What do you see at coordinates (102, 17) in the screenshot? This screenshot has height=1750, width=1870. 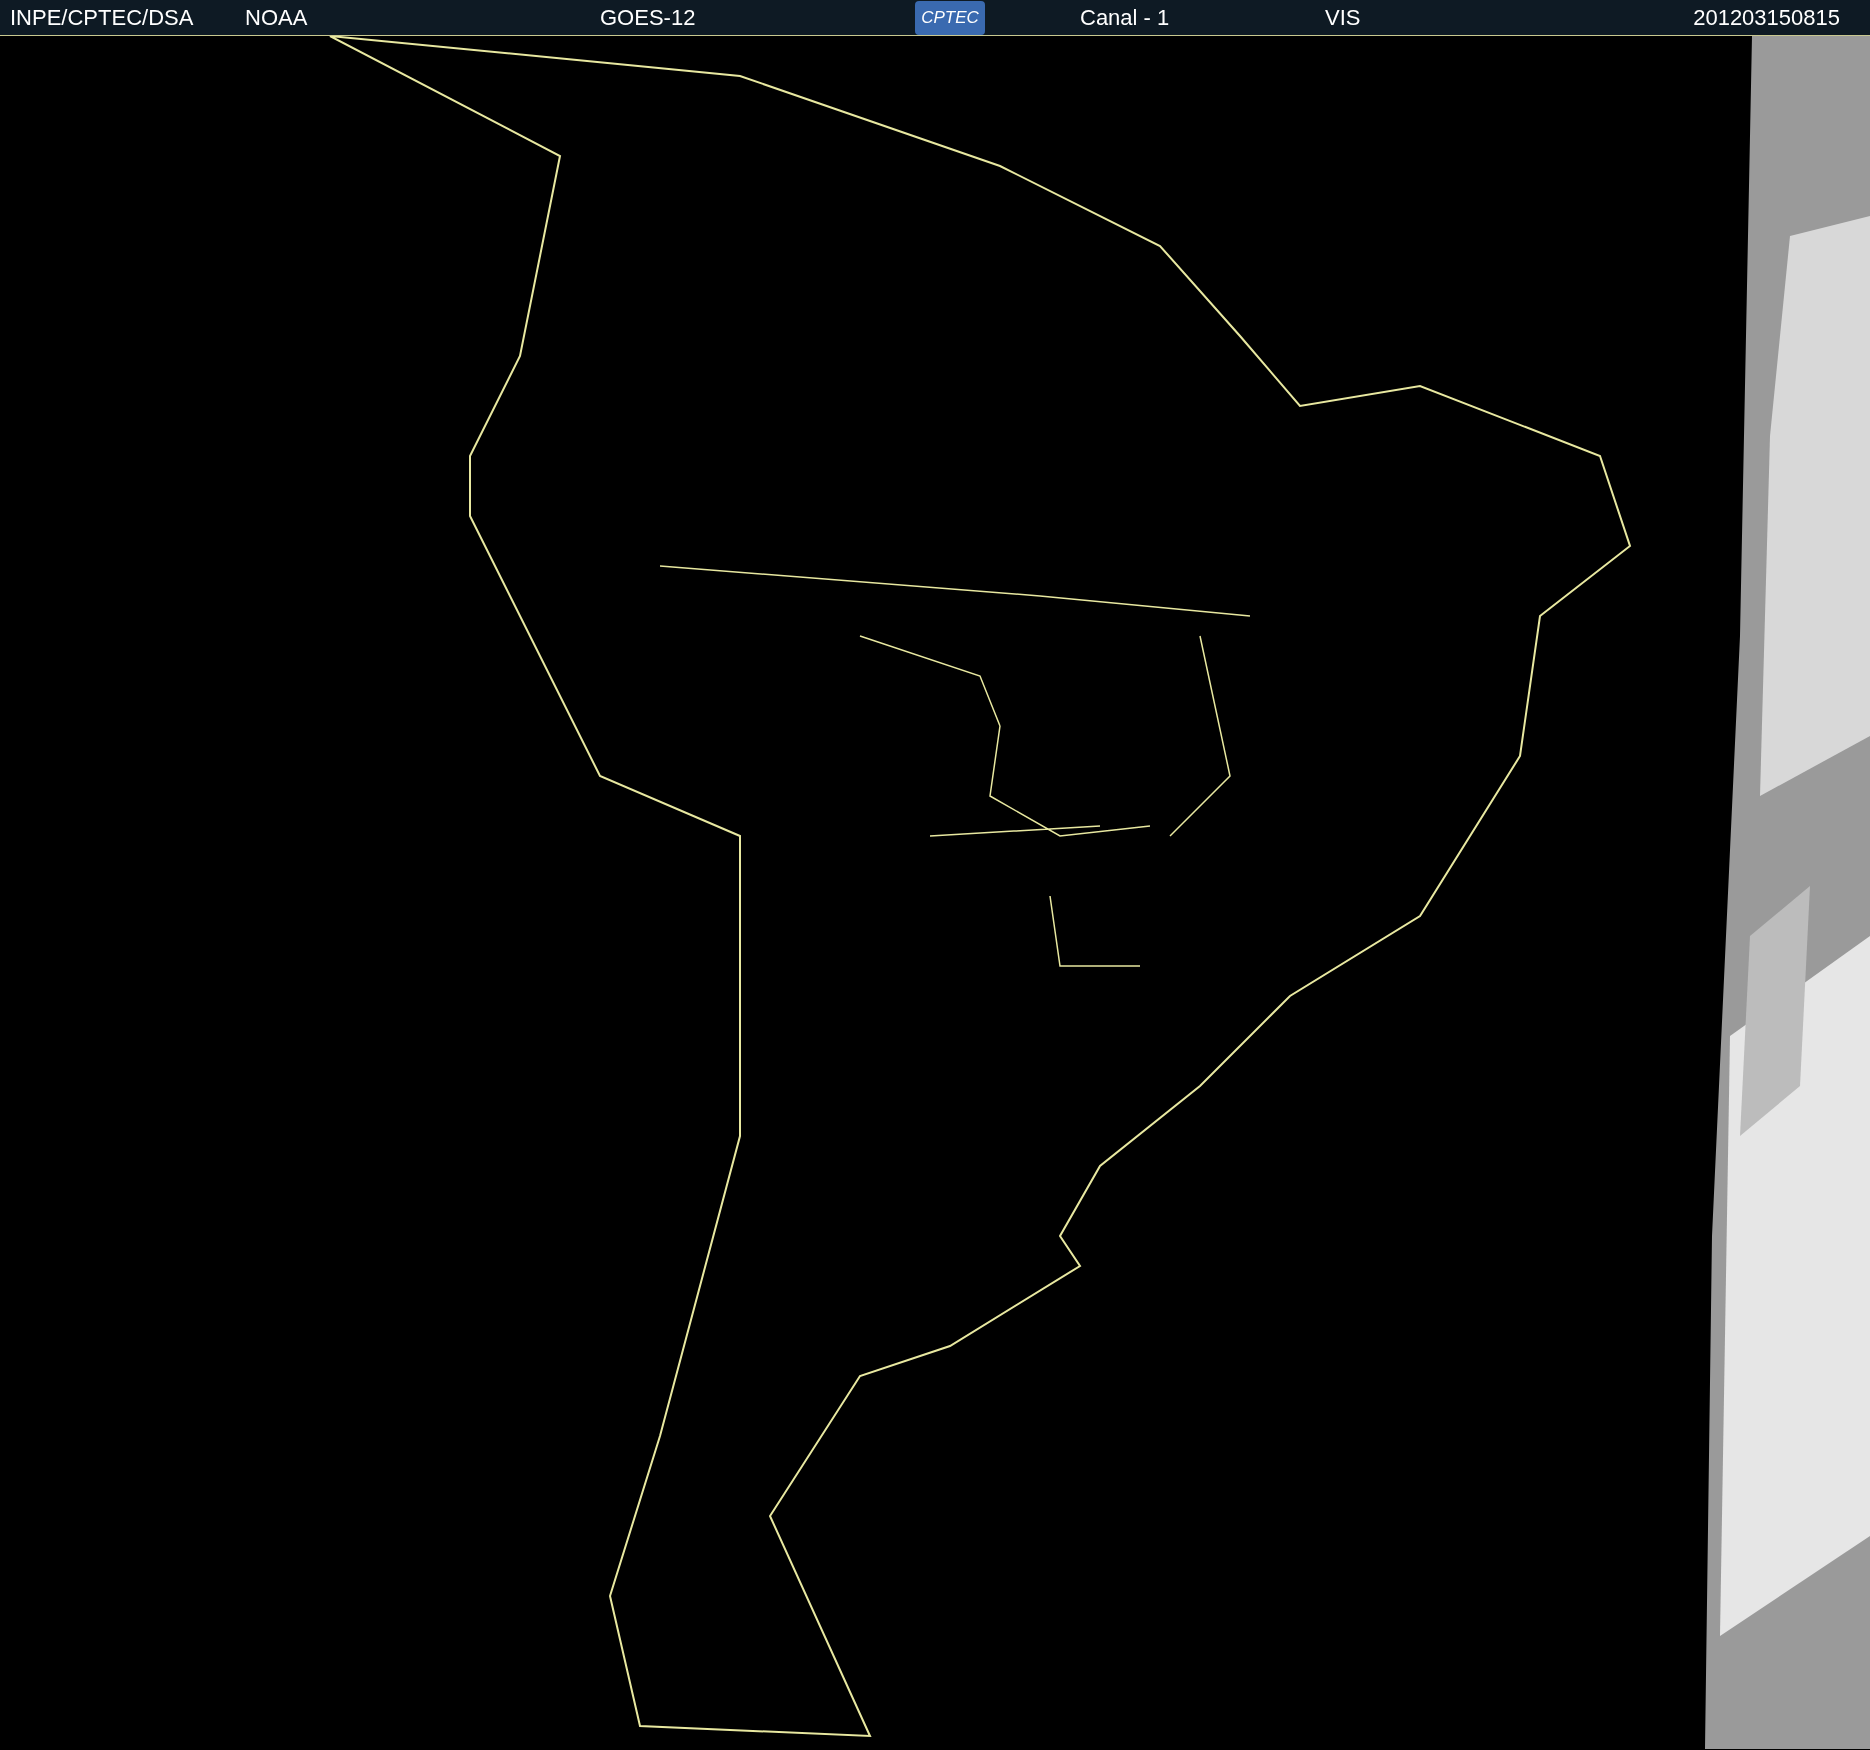 I see `source-label: INPE/CPTEC/DSA` at bounding box center [102, 17].